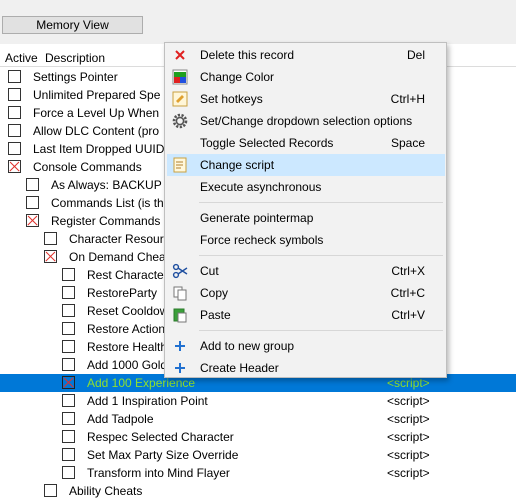 The image size is (516, 500). What do you see at coordinates (306, 346) in the screenshot?
I see `menu-add-to-group: Add to new group` at bounding box center [306, 346].